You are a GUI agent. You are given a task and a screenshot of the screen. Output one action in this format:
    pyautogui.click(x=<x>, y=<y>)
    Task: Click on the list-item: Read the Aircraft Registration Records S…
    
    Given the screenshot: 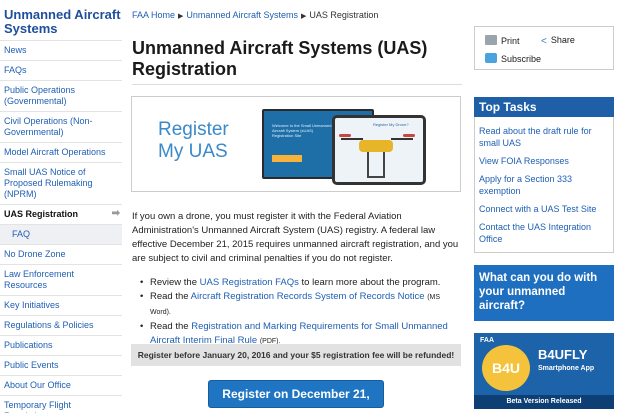 What is the action you would take?
    pyautogui.click(x=301, y=305)
    